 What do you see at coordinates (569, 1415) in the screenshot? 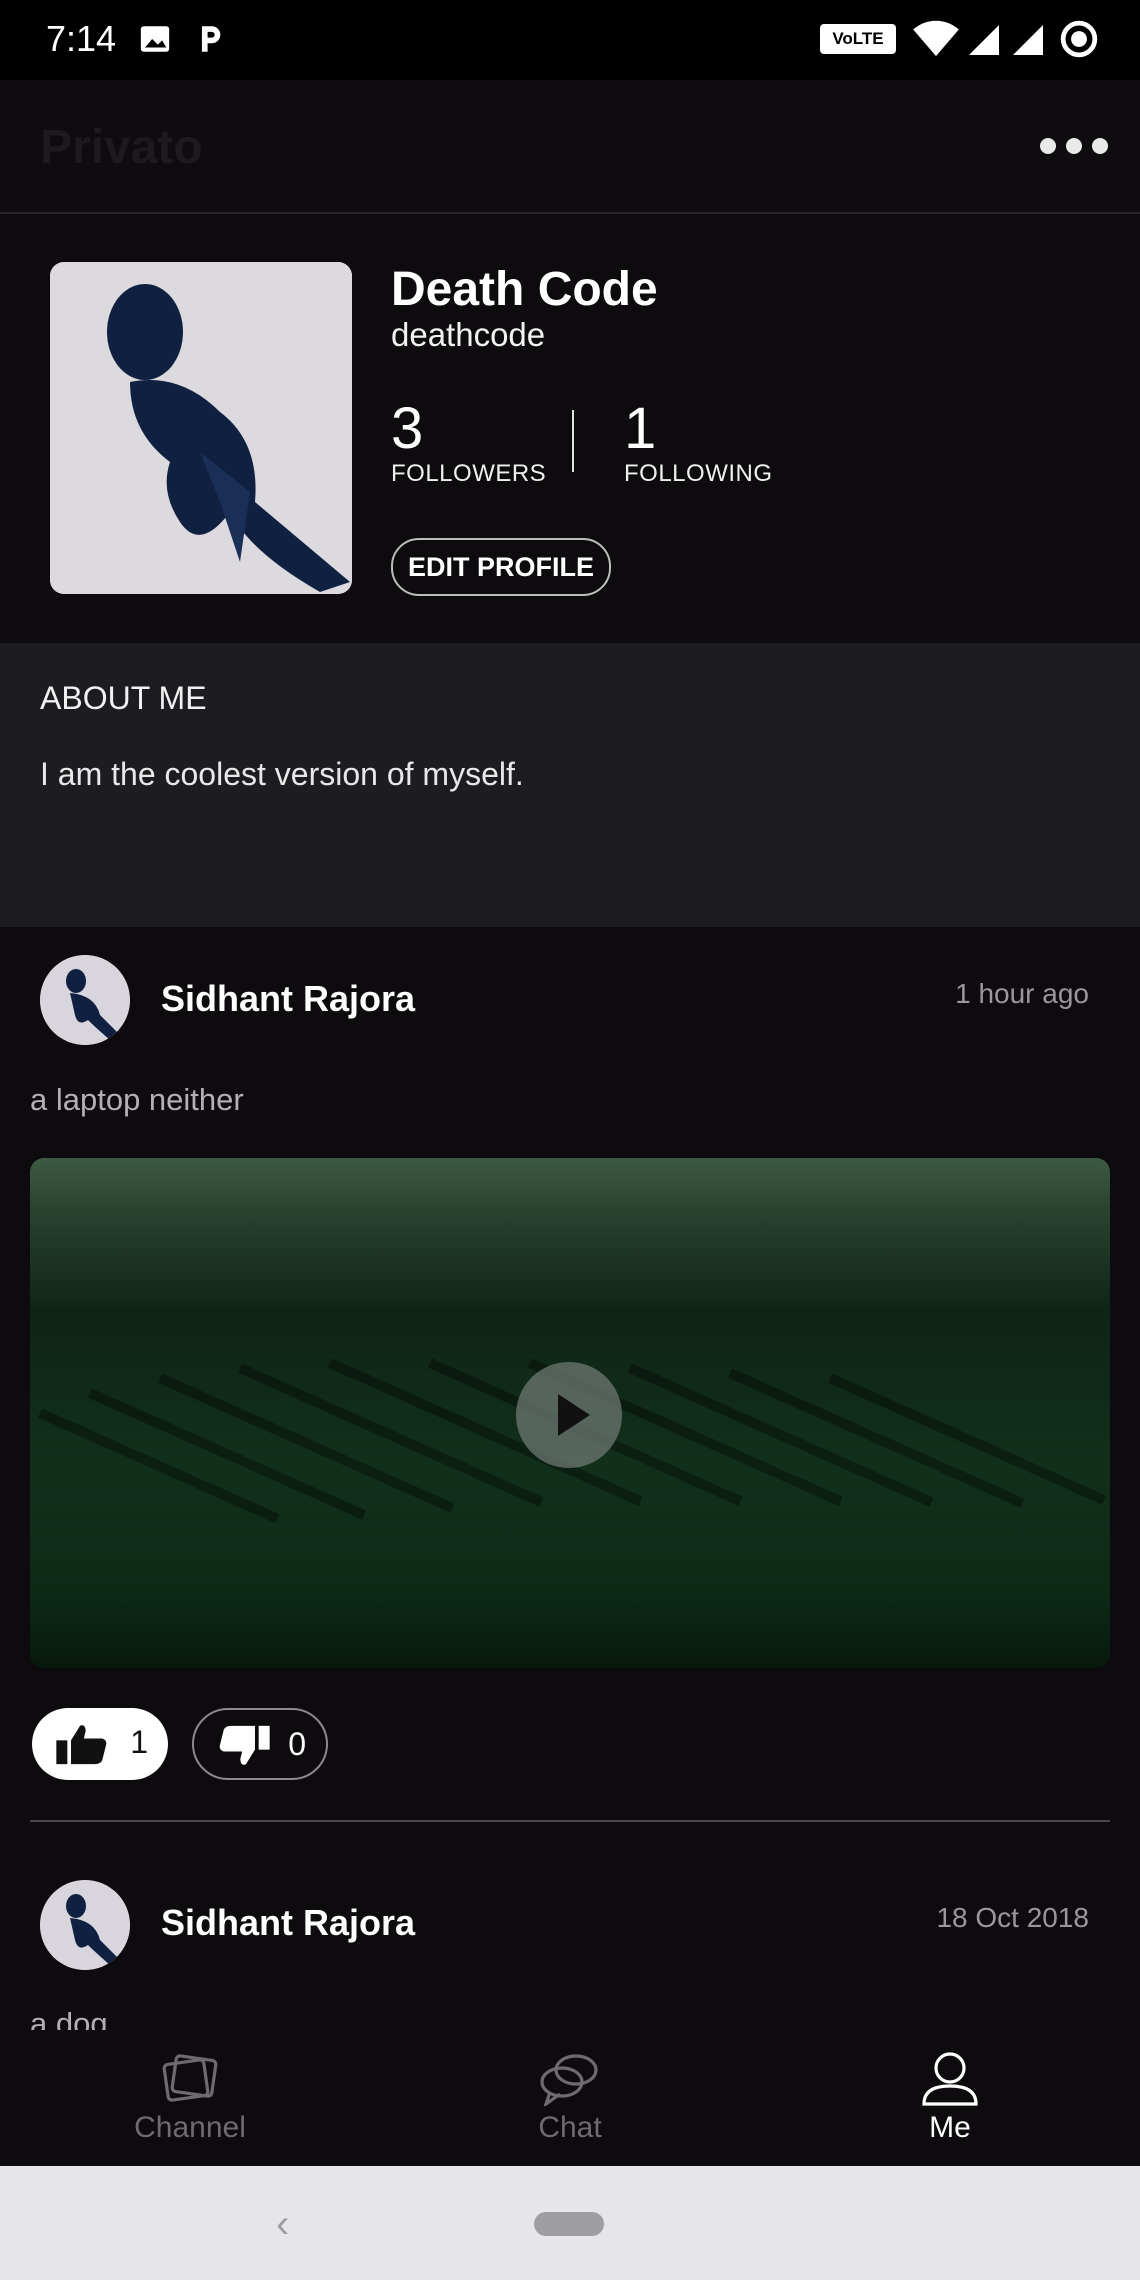
I see `play-icon` at bounding box center [569, 1415].